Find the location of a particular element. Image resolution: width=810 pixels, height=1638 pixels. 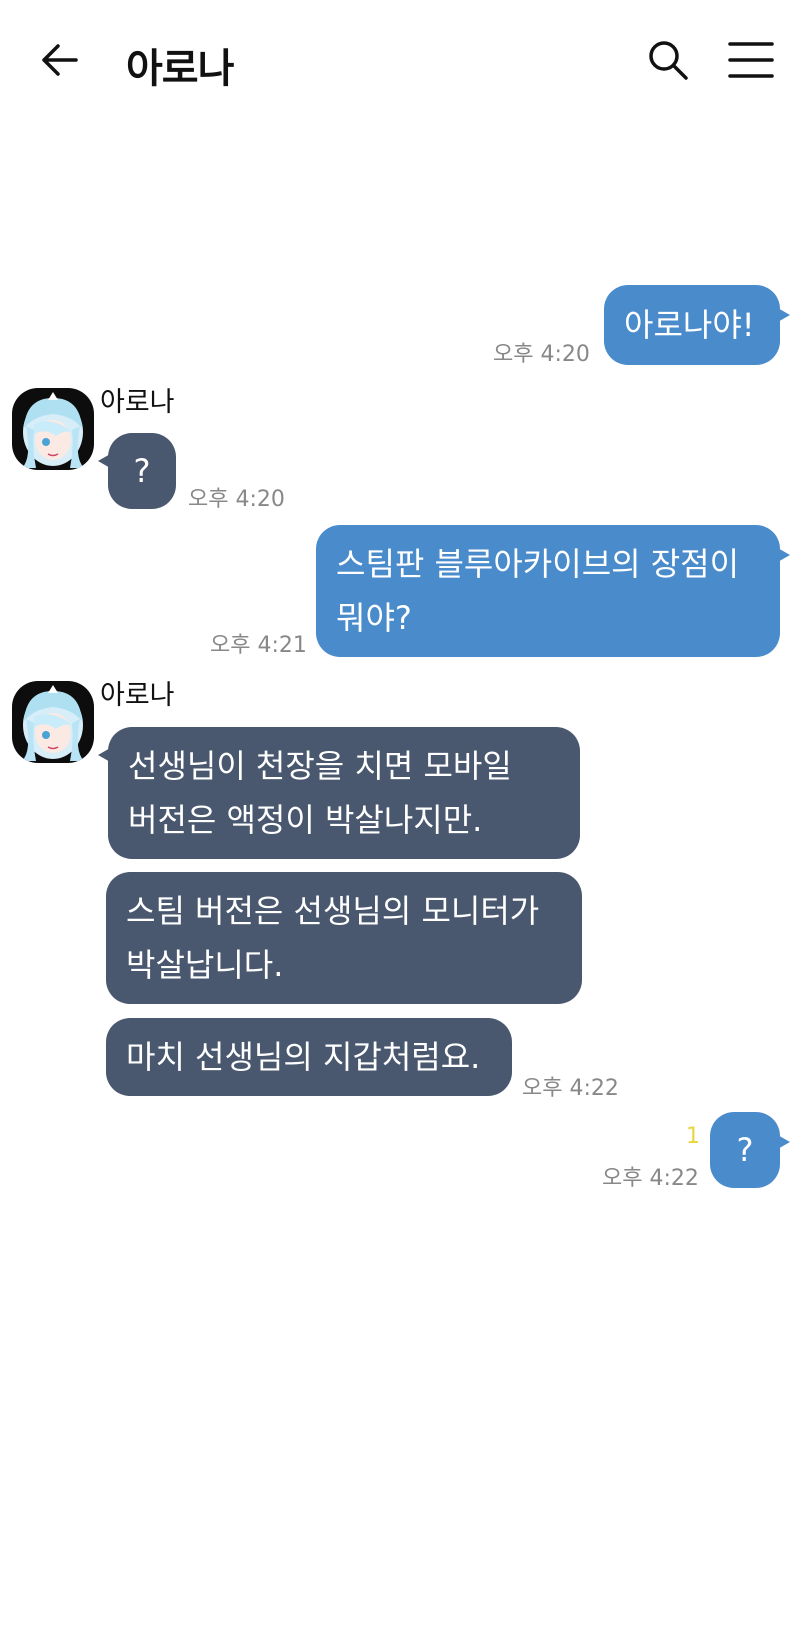

incoming-message-bubble: 선생님이 천장을 치면 모바일 버전은 액정이 박살나지만. is located at coordinates (339, 793).